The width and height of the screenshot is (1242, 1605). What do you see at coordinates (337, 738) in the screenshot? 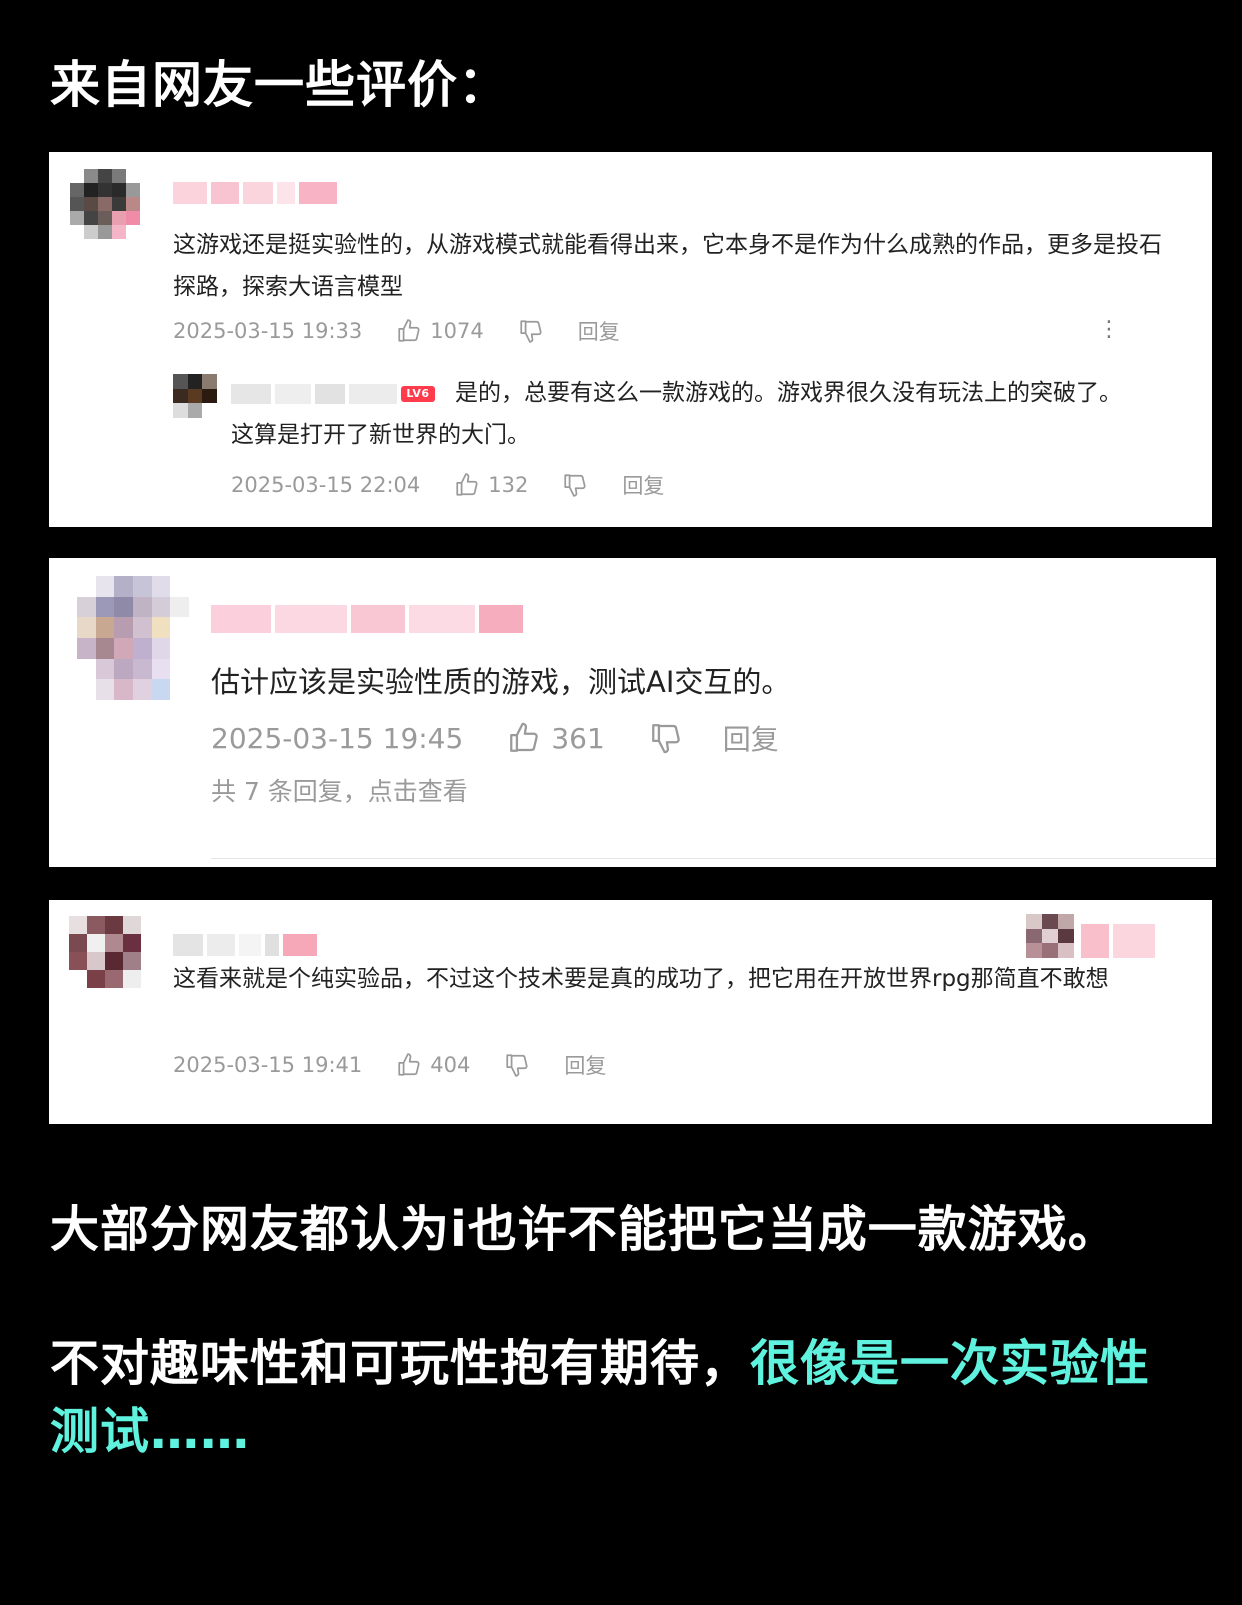
I see `comment-date: 2025-03-15 19:45` at bounding box center [337, 738].